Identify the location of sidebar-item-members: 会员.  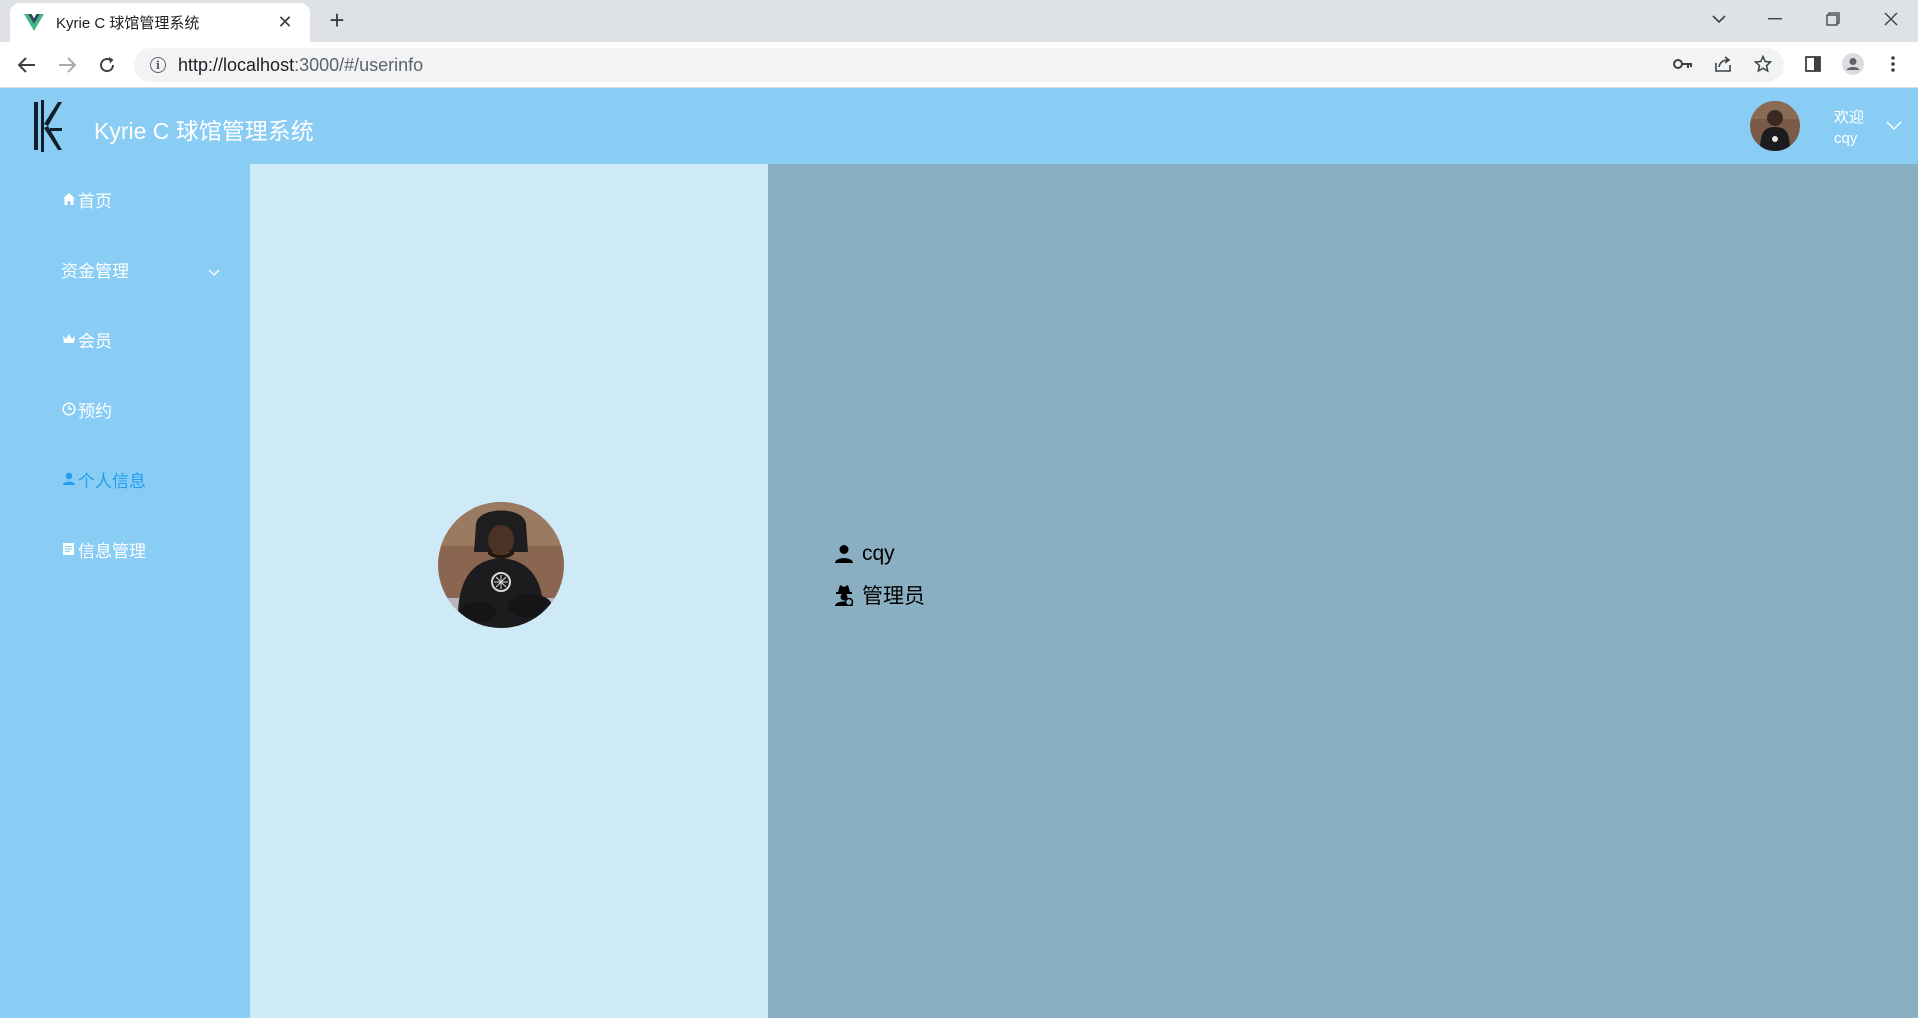
(125, 339).